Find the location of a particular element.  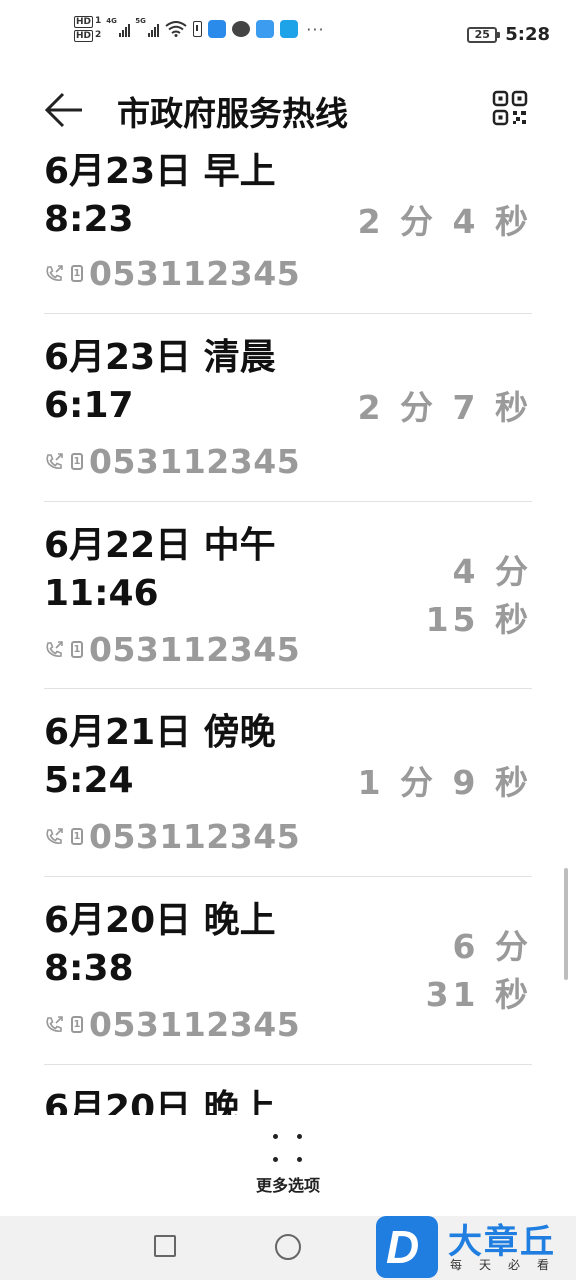

call-entry: 6月22日 中午 11:46 4 分 15 秒 1 053112345 is located at coordinates (288, 595).